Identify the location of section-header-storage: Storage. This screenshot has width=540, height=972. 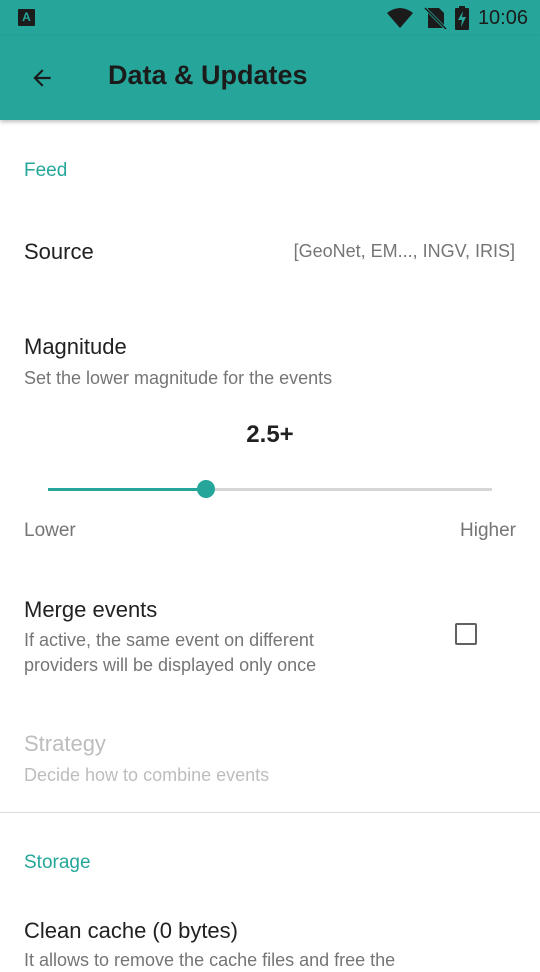
(57, 862).